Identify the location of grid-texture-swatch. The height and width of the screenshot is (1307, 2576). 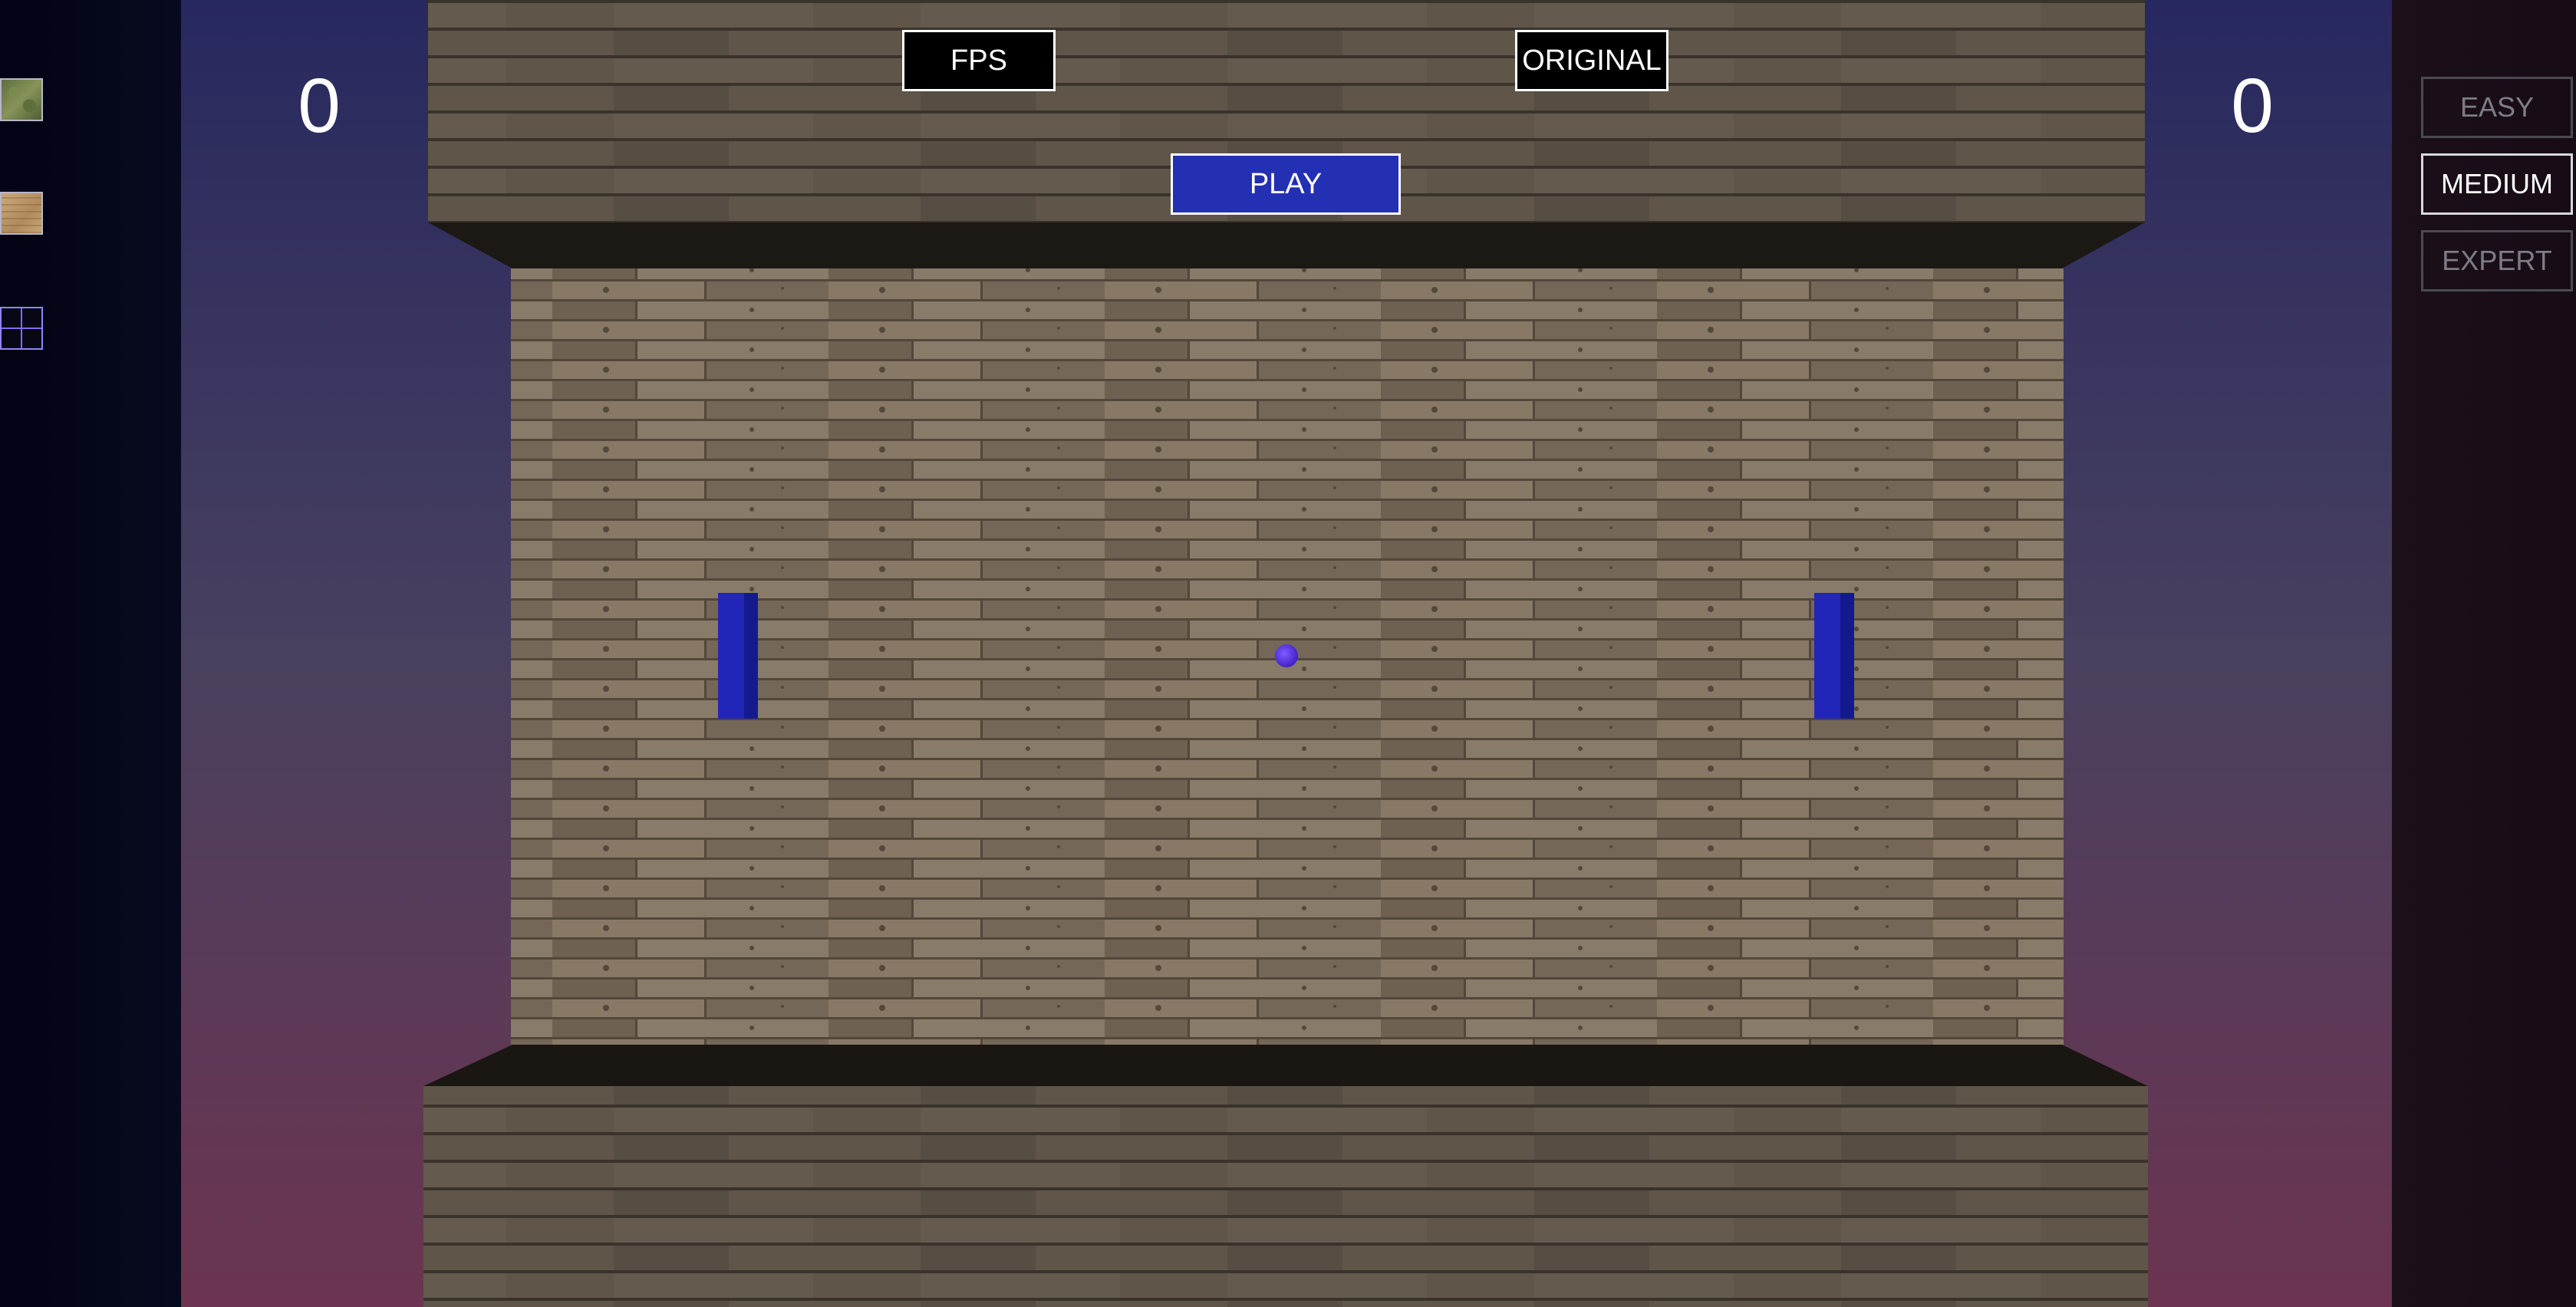
(21, 328).